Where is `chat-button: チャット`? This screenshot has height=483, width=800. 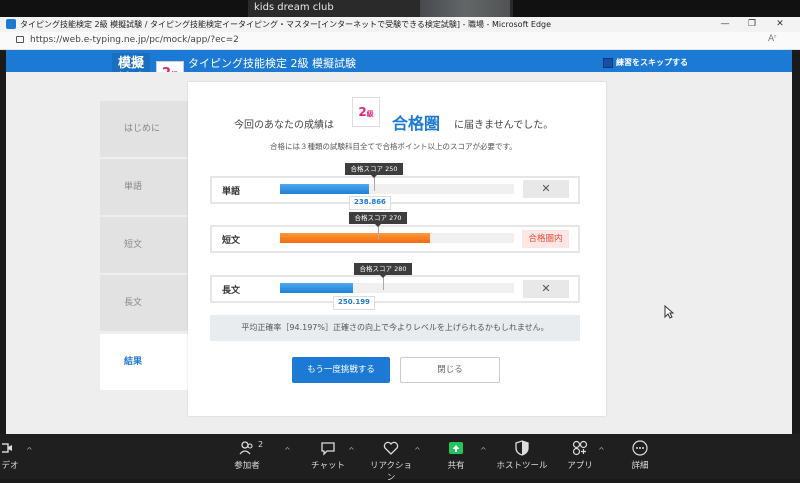
chat-button: チャット is located at coordinates (328, 457).